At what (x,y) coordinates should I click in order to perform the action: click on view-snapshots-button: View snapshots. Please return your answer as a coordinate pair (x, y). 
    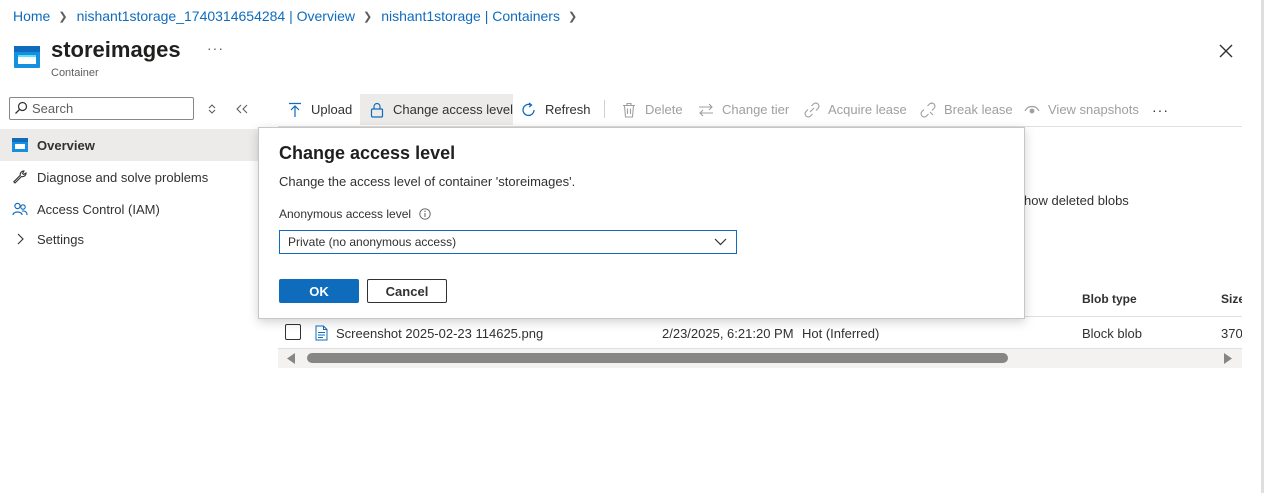
    Looking at the image, I should click on (1081, 109).